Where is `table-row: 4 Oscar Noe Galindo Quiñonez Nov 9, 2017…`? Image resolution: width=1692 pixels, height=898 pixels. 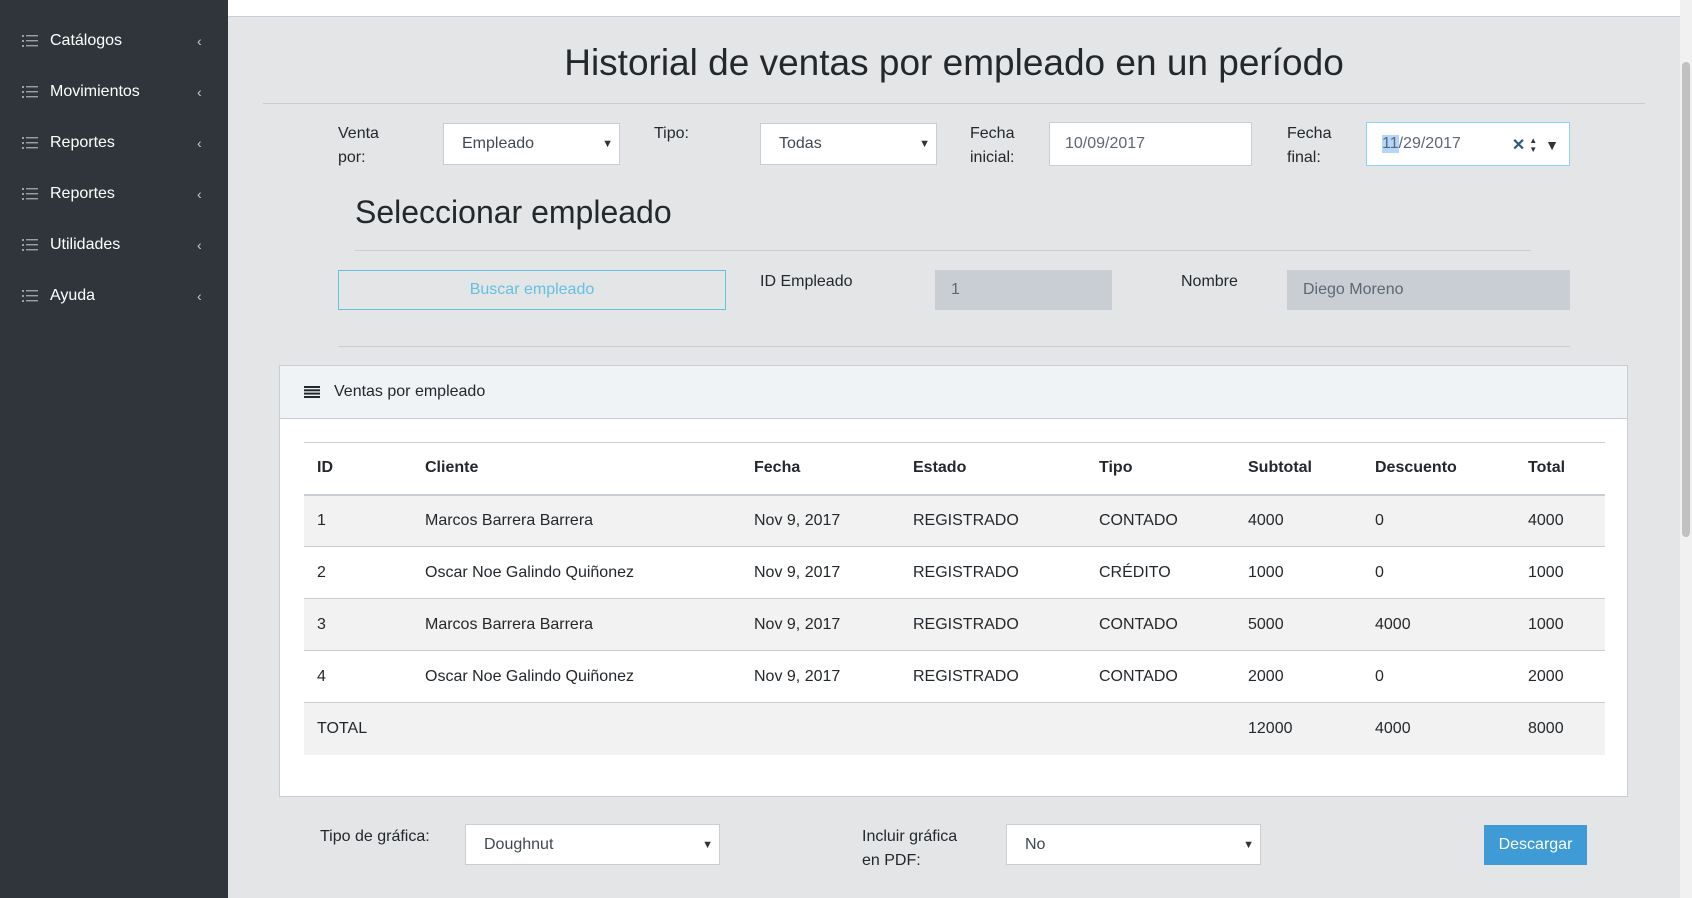 table-row: 4 Oscar Noe Galindo Quiñonez Nov 9, 2017… is located at coordinates (954, 676).